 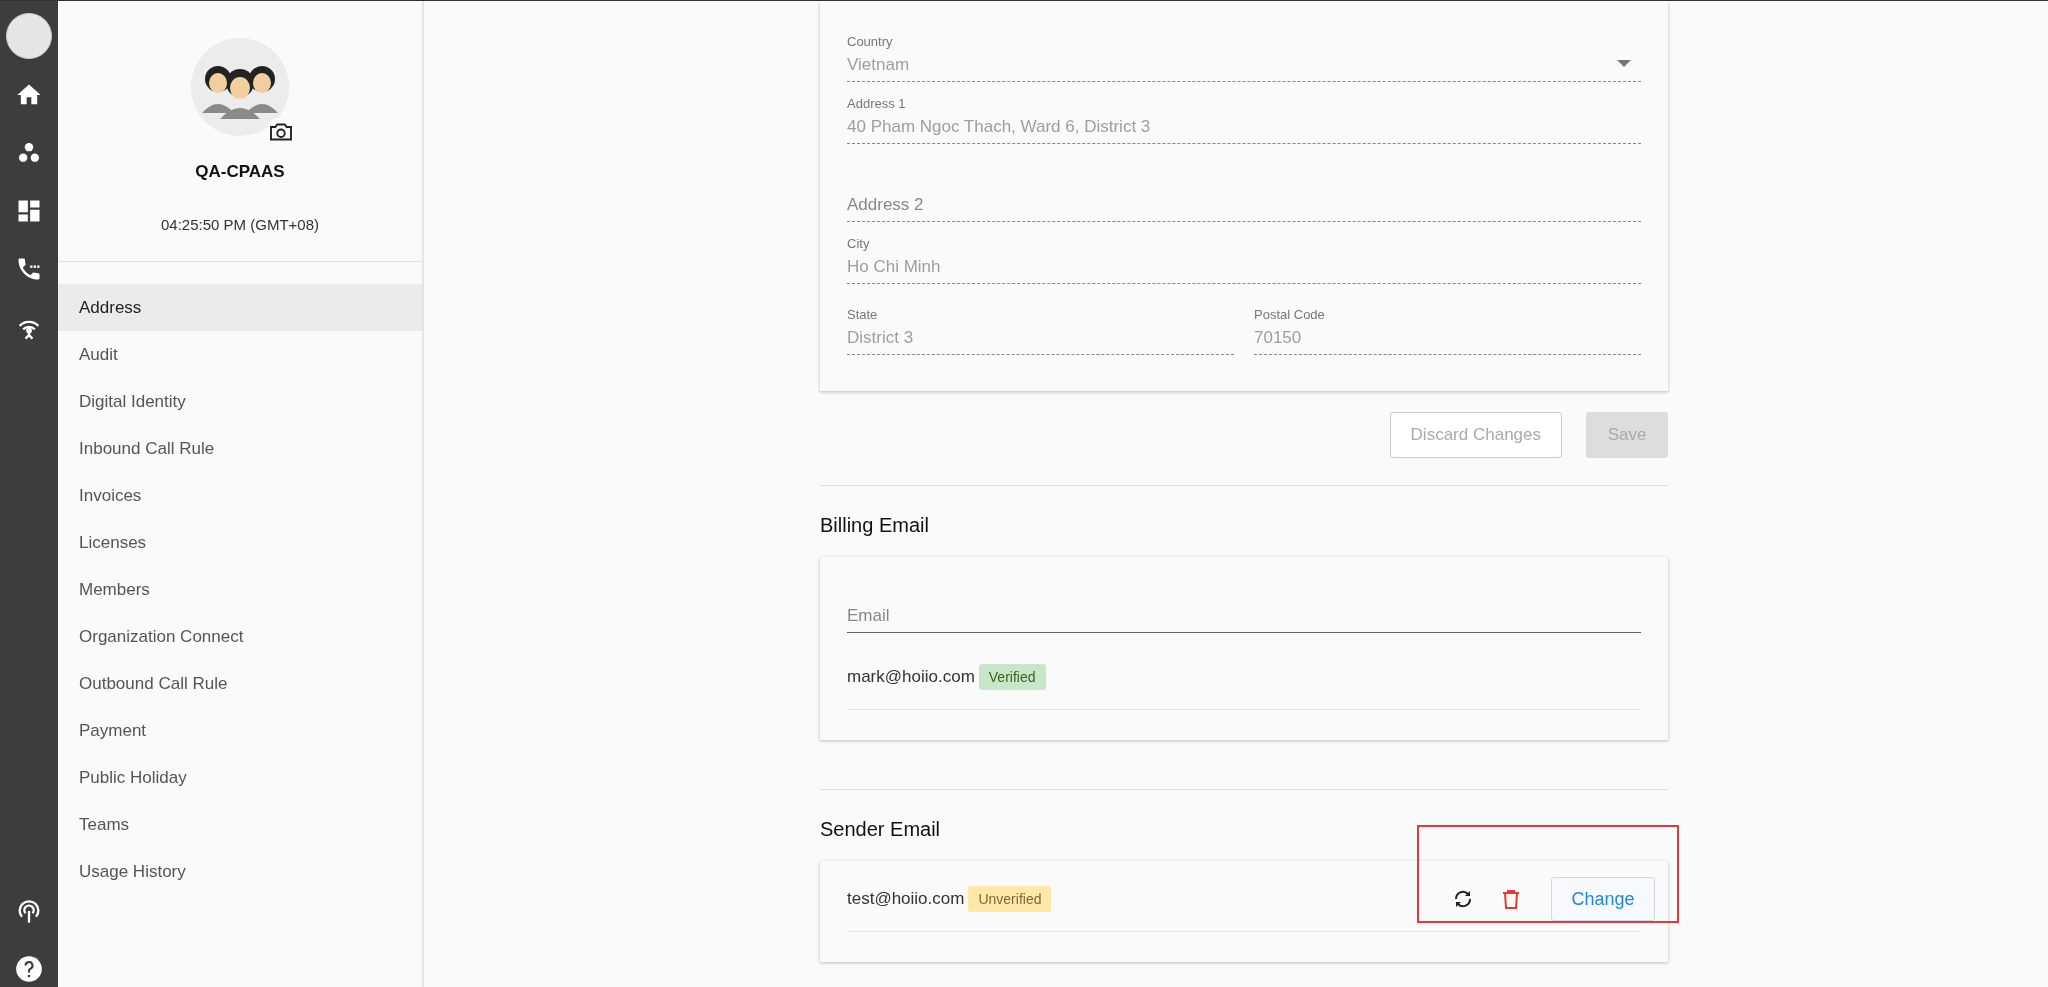 I want to click on sidebar-item: Public Holiday, so click(x=240, y=777).